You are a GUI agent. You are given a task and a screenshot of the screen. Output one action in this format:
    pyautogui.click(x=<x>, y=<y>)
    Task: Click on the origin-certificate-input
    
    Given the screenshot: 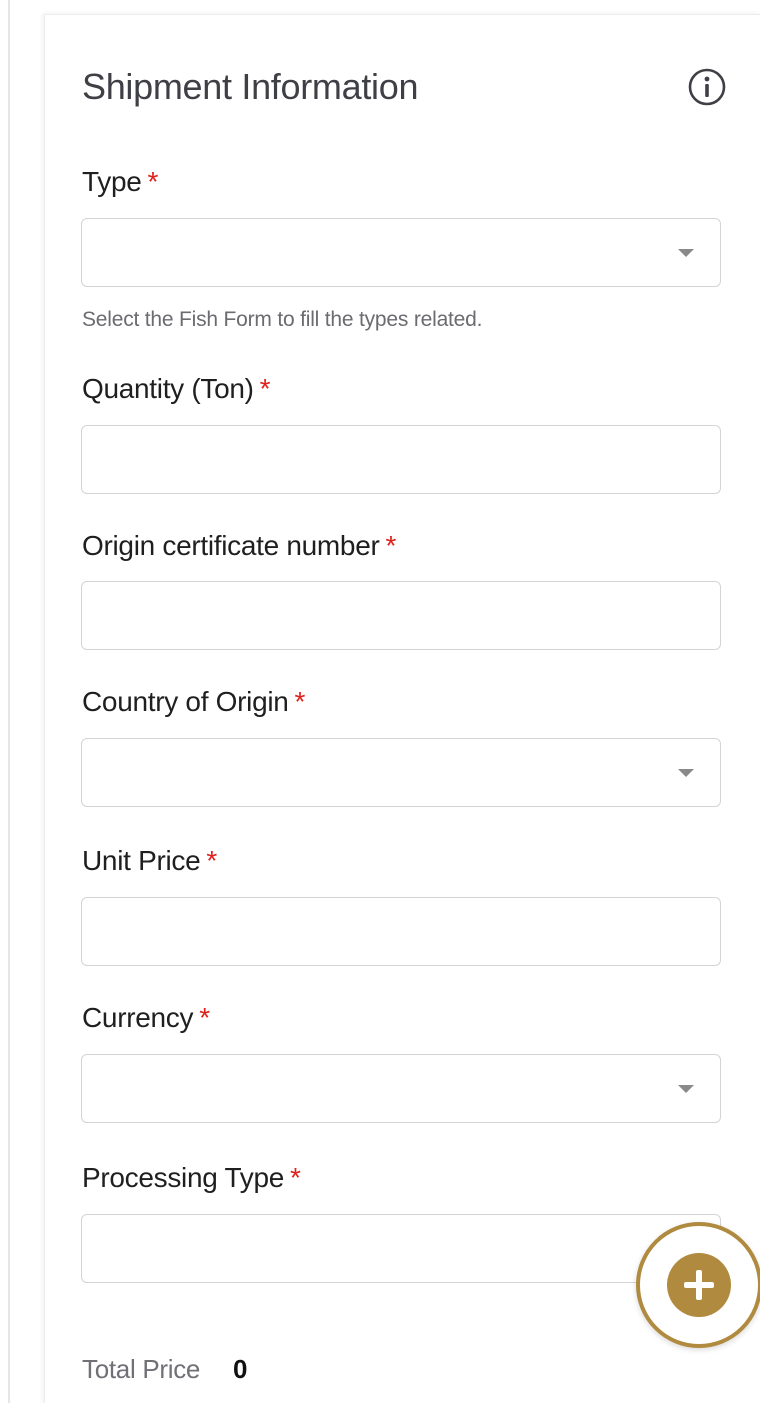 What is the action you would take?
    pyautogui.click(x=401, y=615)
    